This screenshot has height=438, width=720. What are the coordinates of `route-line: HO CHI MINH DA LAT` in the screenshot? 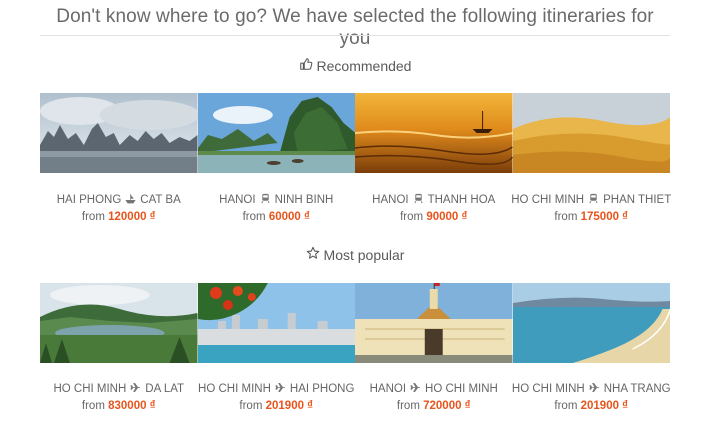 It's located at (119, 388).